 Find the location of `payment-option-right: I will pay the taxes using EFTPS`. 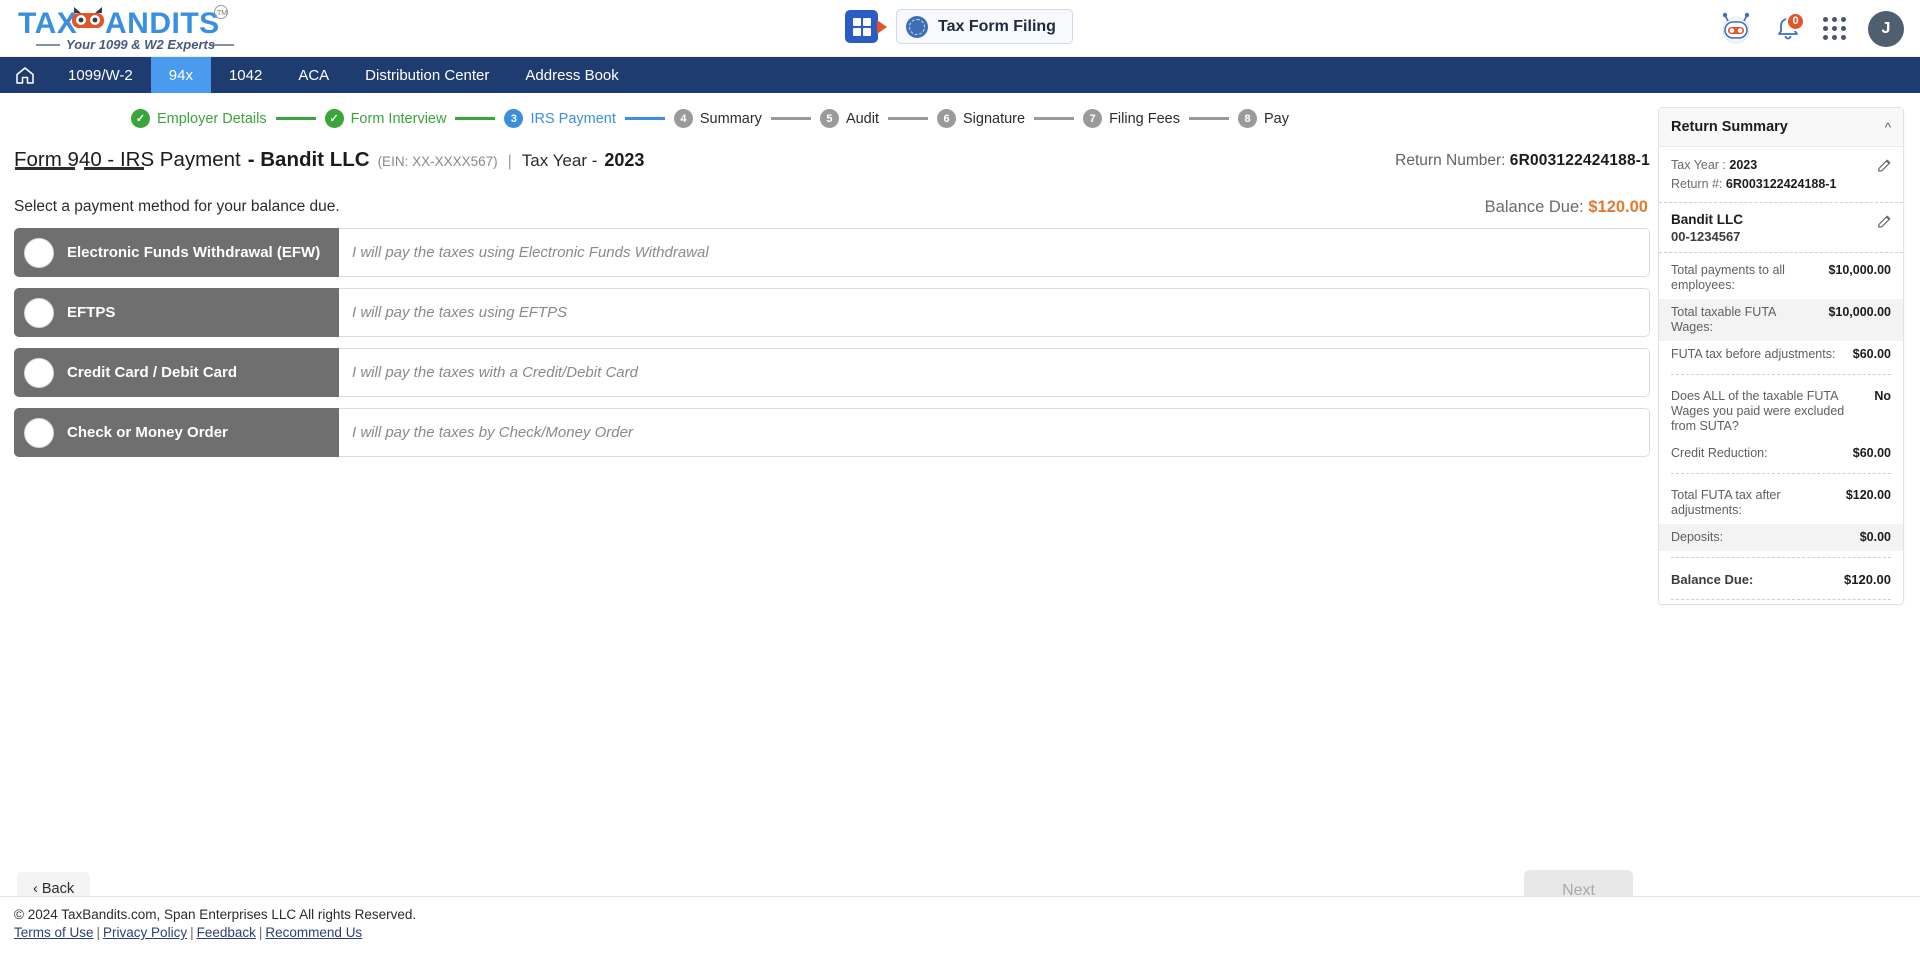

payment-option-right: I will pay the taxes using EFTPS is located at coordinates (994, 312).